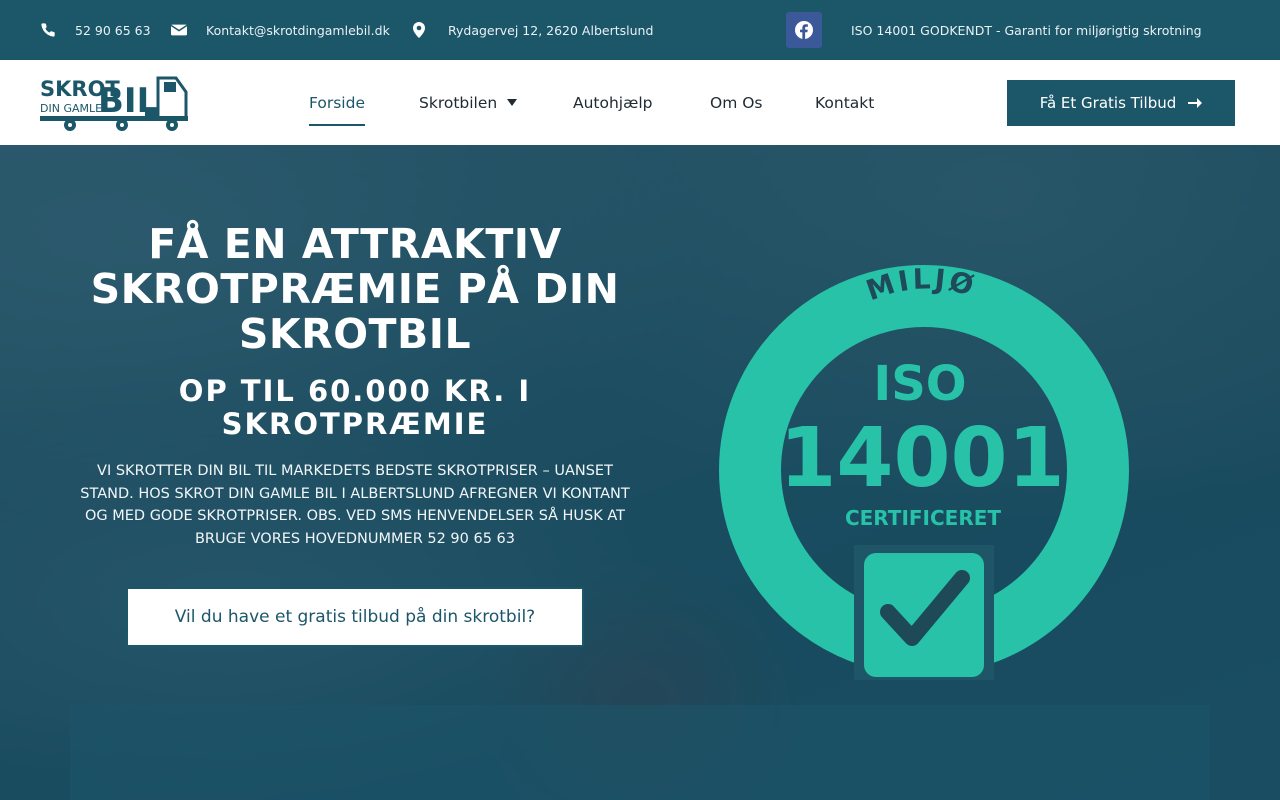 The width and height of the screenshot is (1280, 800). I want to click on nav-item-autohjaelp: Autohjælp, so click(612, 102).